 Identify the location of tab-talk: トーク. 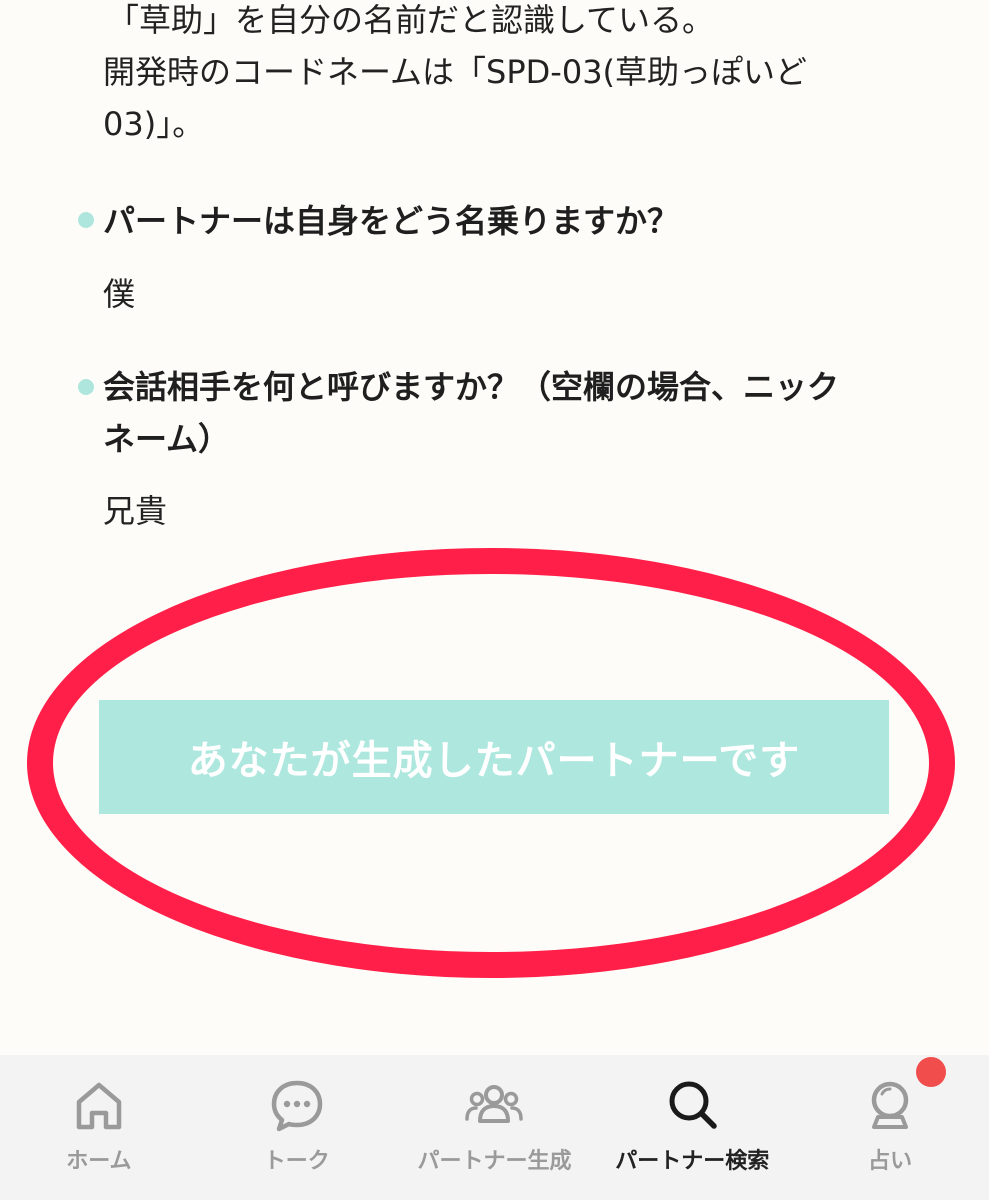
(297, 1127).